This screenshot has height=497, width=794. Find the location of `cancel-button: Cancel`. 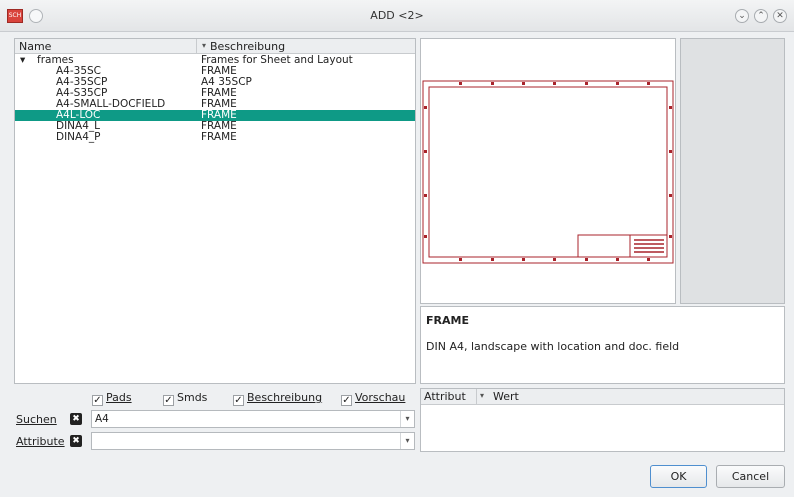

cancel-button: Cancel is located at coordinates (750, 476).